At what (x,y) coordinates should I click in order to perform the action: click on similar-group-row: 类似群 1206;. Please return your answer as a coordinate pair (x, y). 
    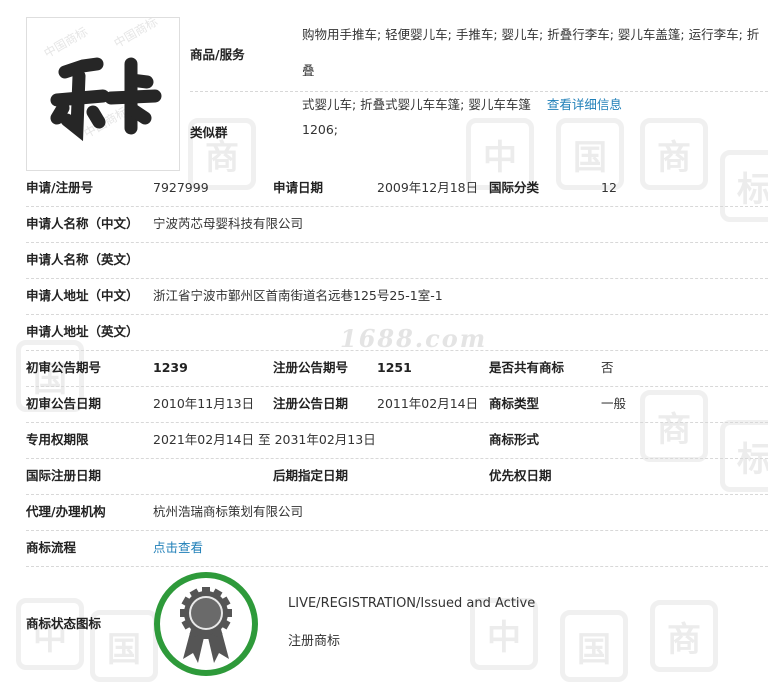
    Looking at the image, I should click on (479, 130).